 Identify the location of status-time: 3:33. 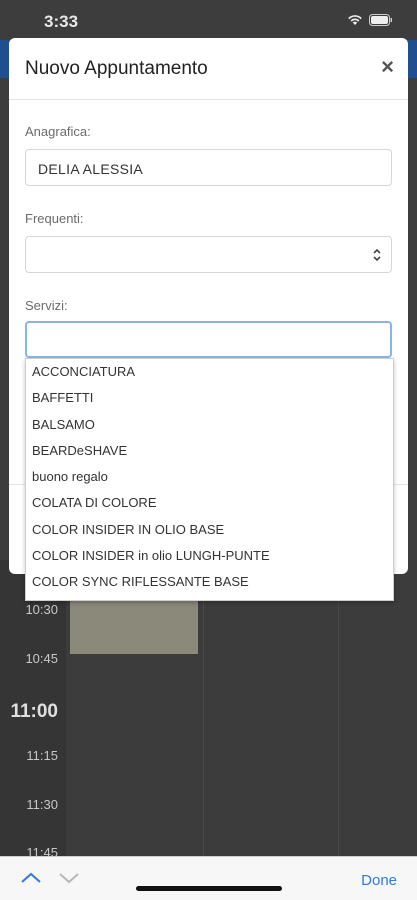
(61, 21).